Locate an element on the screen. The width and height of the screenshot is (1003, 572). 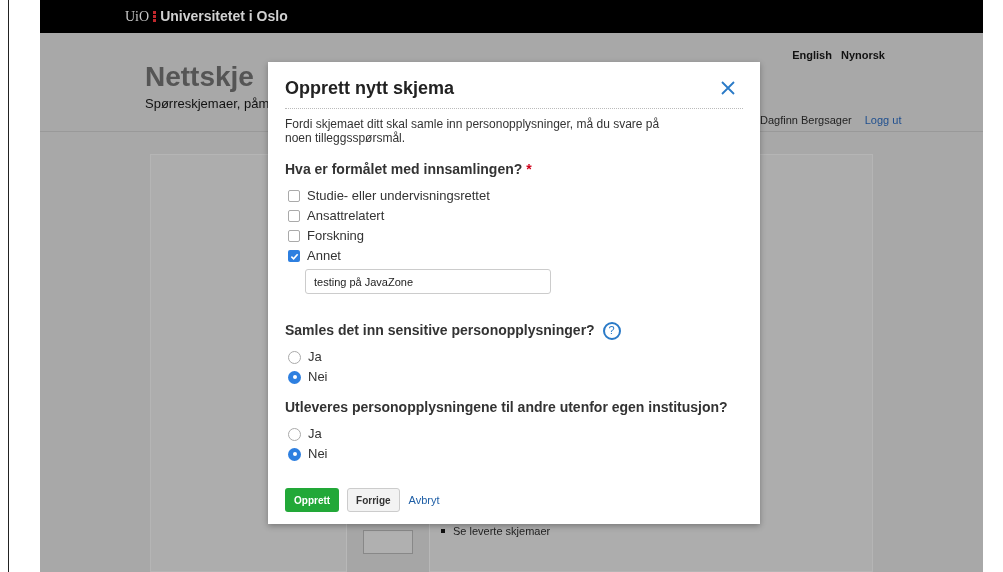
cancel-link: Avbryt is located at coordinates (424, 500).